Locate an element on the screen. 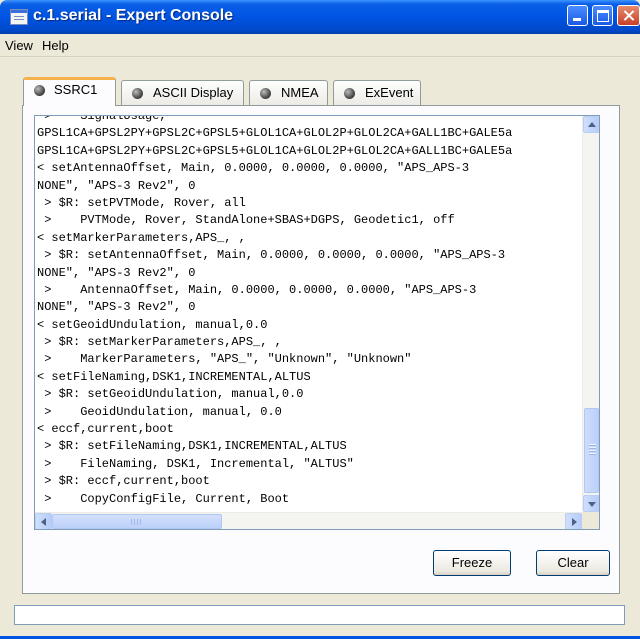  console-line: > SignalUsage, is located at coordinates (102, 119).